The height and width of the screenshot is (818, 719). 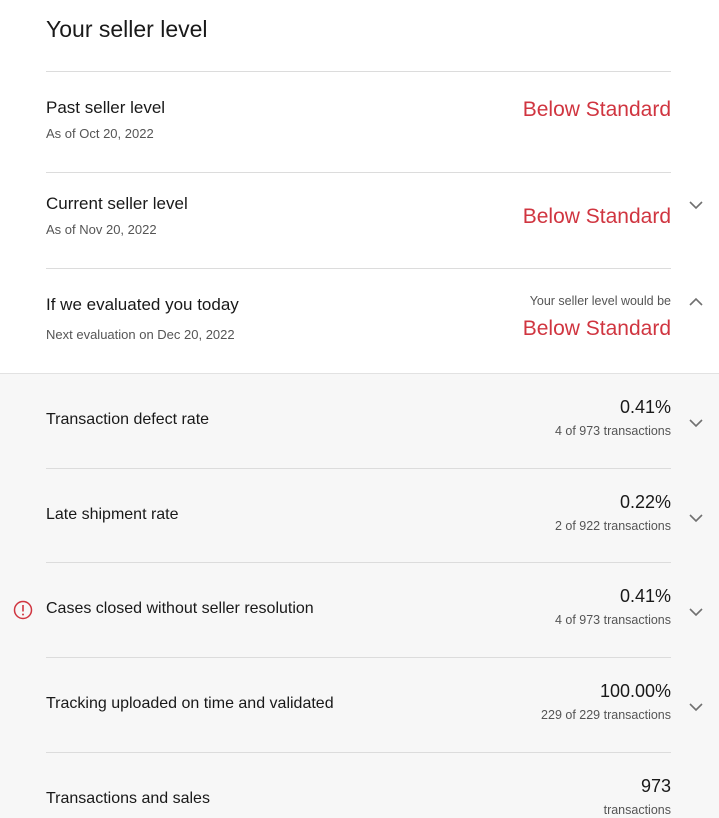 What do you see at coordinates (127, 29) in the screenshot?
I see `page-title: Your seller level` at bounding box center [127, 29].